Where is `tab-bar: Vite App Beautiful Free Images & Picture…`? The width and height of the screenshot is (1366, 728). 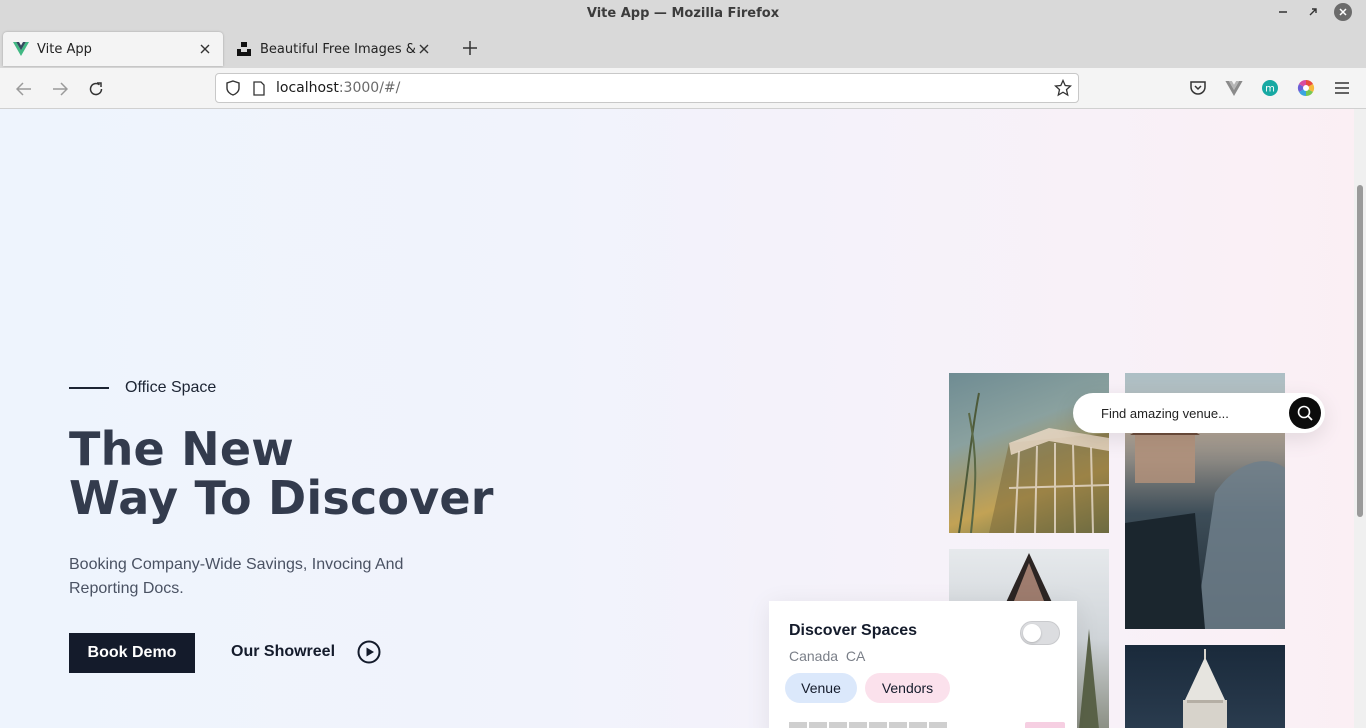
tab-bar: Vite App Beautiful Free Images & Picture… is located at coordinates (683, 47).